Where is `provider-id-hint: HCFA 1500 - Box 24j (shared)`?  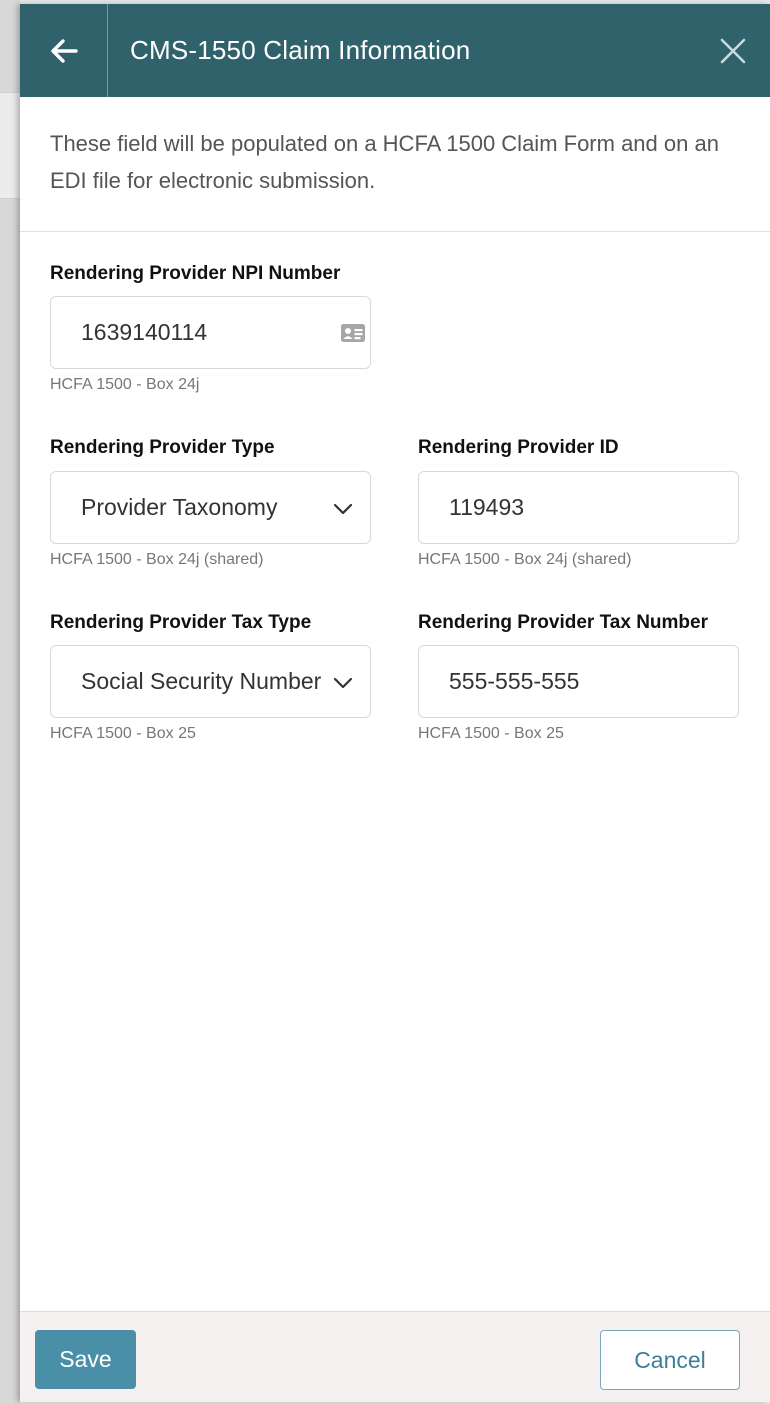 provider-id-hint: HCFA 1500 - Box 24j (shared) is located at coordinates (525, 559).